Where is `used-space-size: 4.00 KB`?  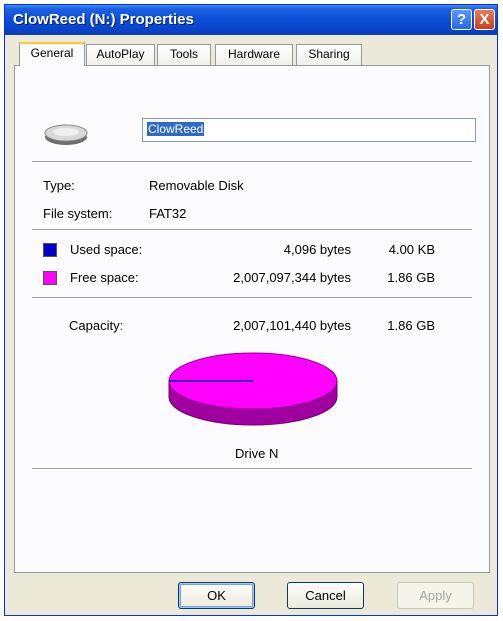 used-space-size: 4.00 KB is located at coordinates (411, 249).